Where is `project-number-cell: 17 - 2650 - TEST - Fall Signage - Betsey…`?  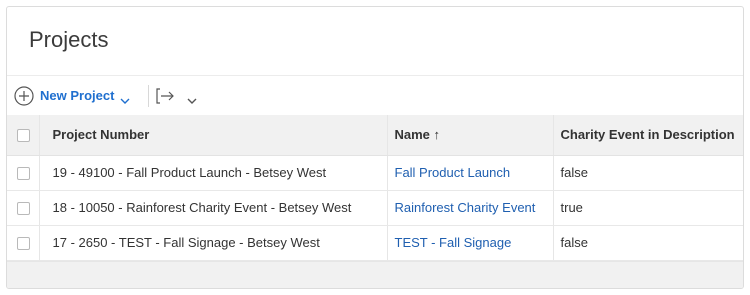
project-number-cell: 17 - 2650 - TEST - Fall Signage - Betsey… is located at coordinates (212, 243).